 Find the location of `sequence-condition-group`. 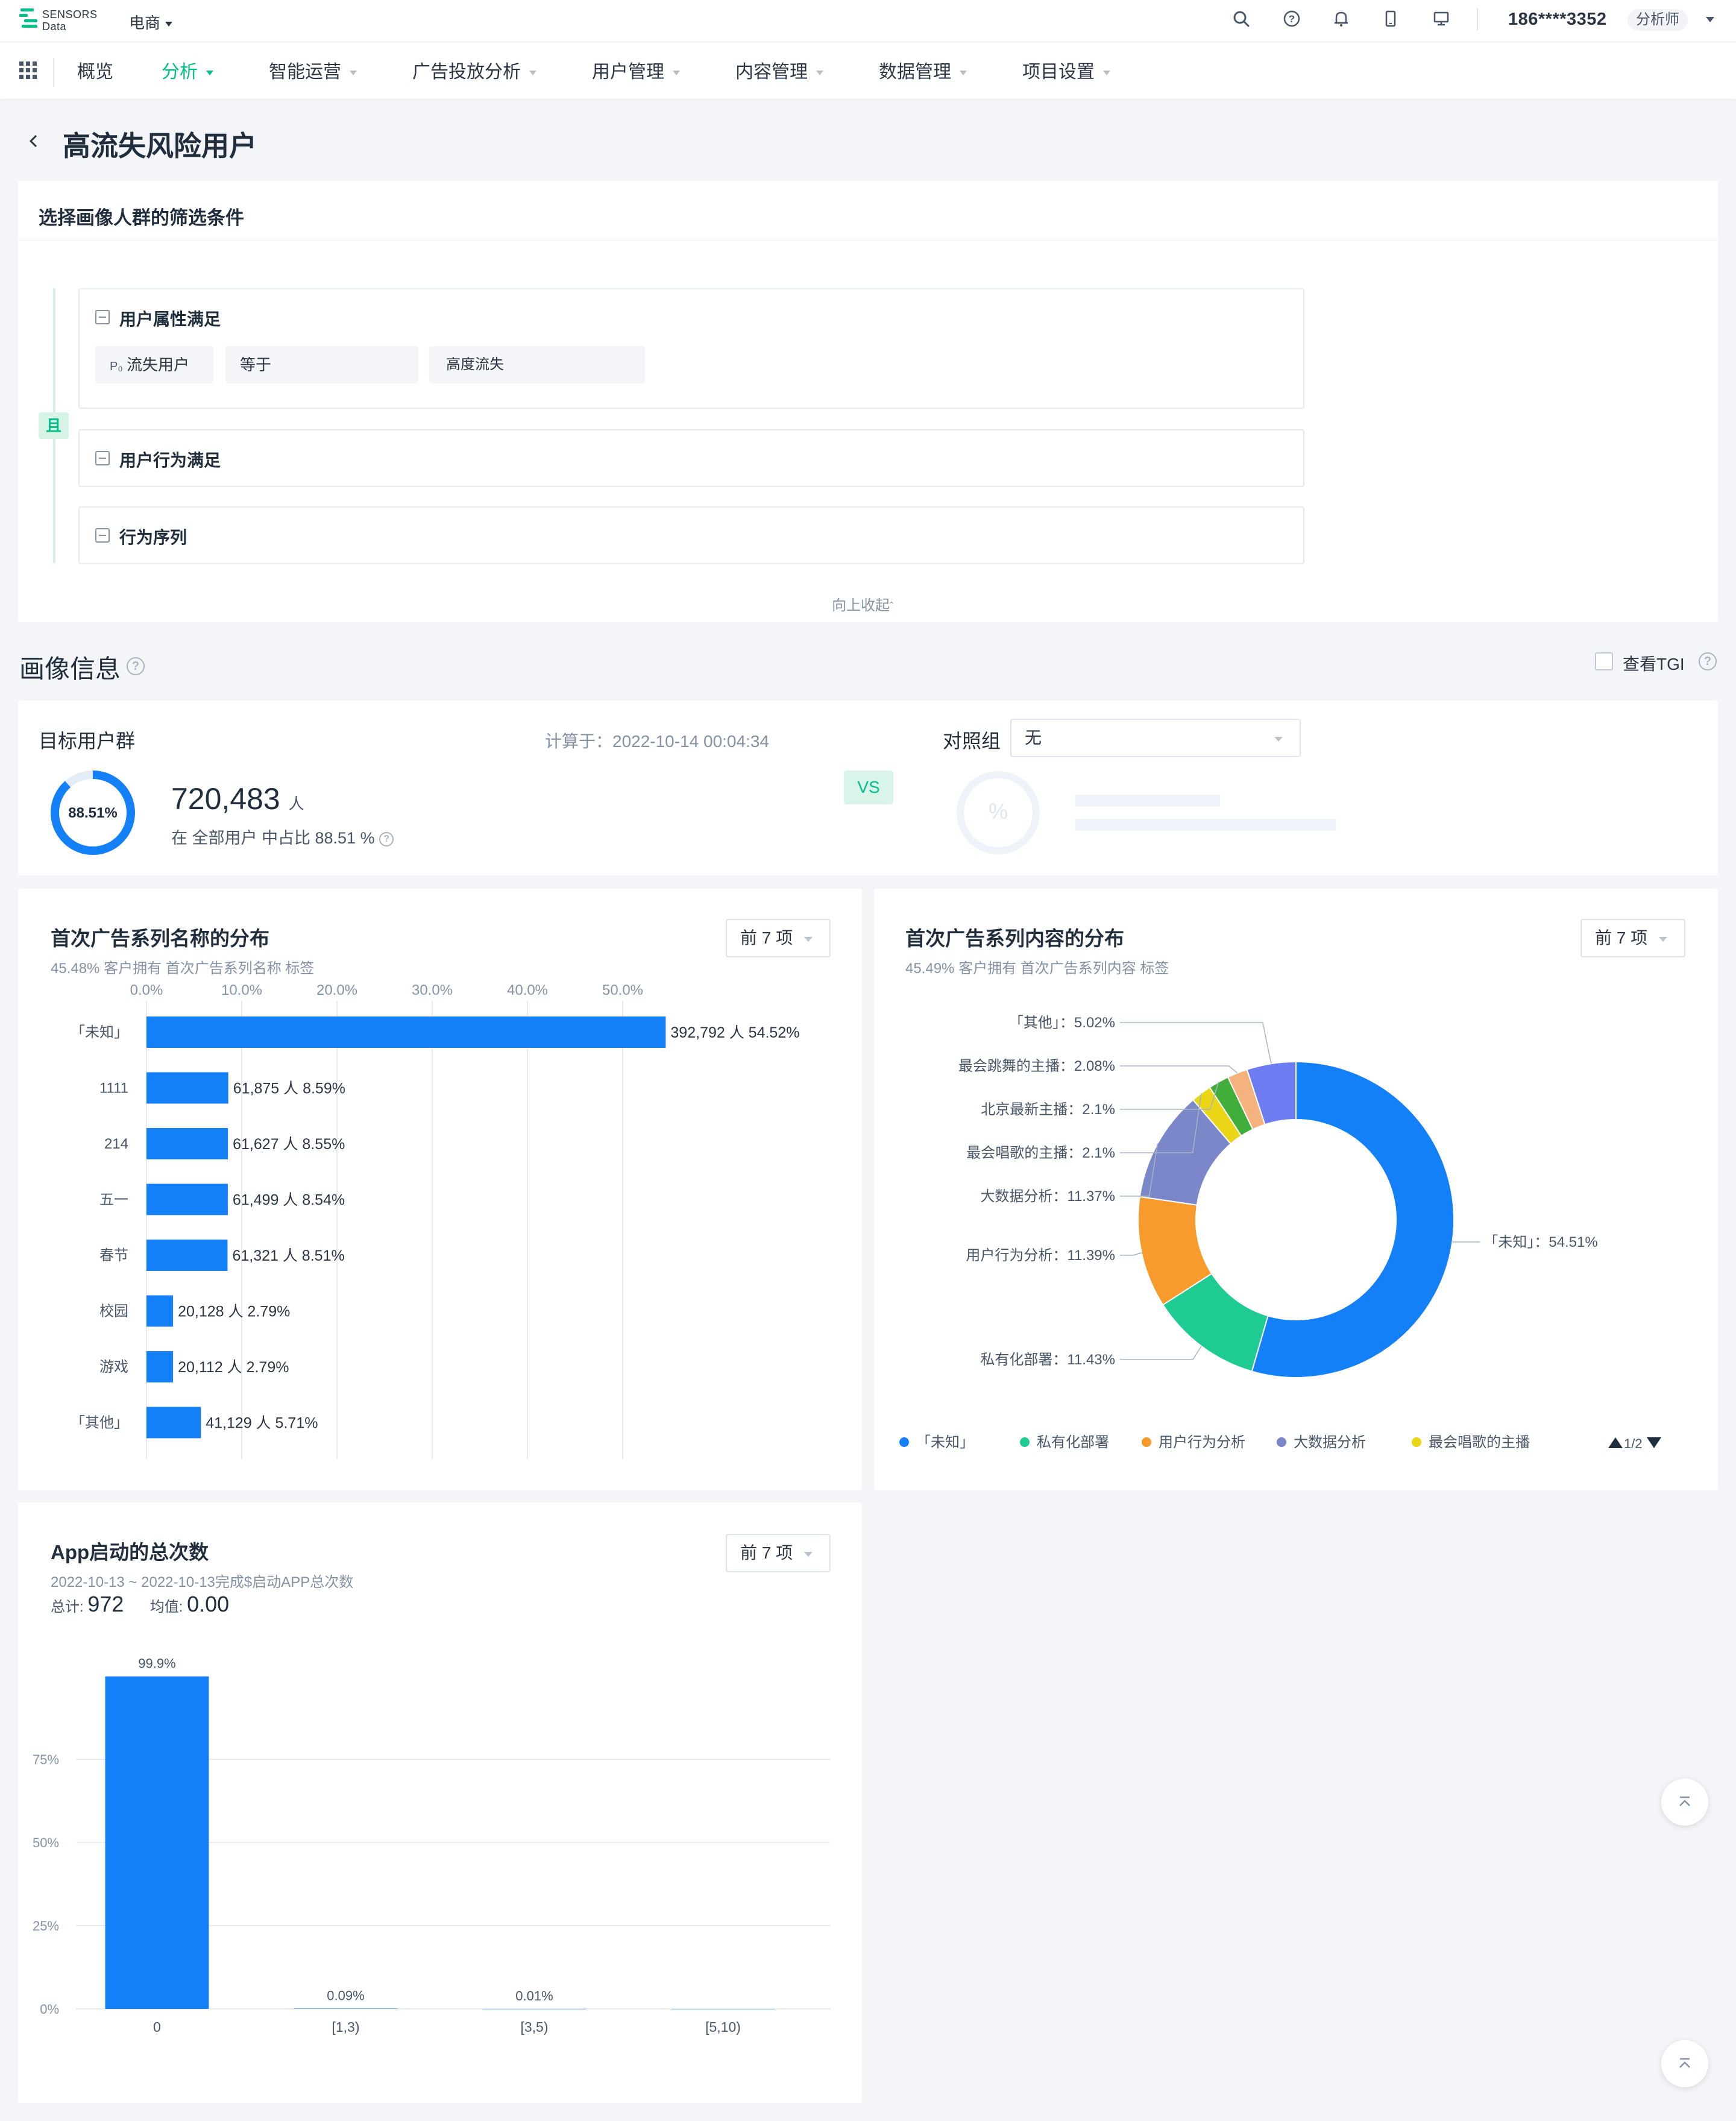

sequence-condition-group is located at coordinates (691, 535).